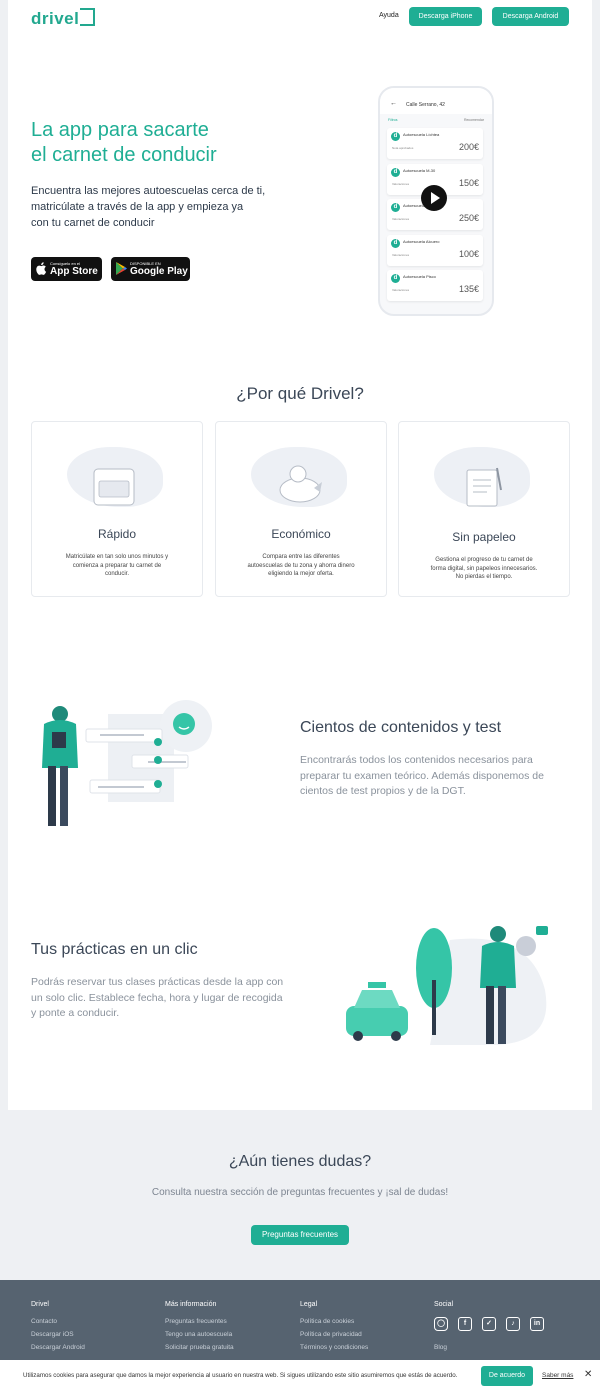 This screenshot has width=600, height=1393. What do you see at coordinates (327, 1321) in the screenshot?
I see `footer-link: Política de cookies` at bounding box center [327, 1321].